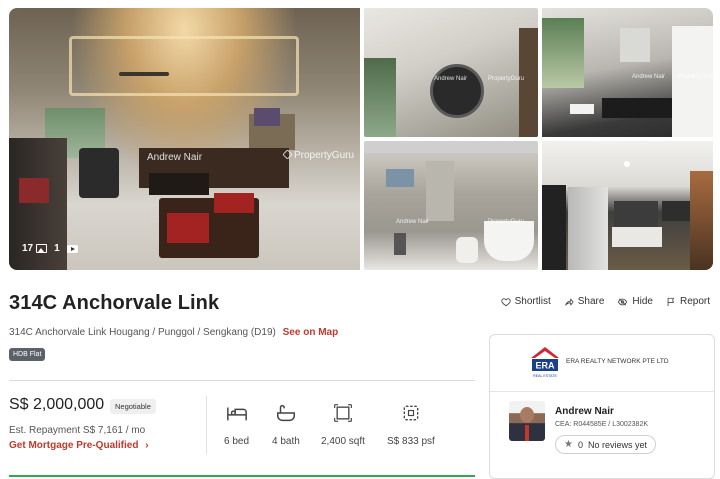 The height and width of the screenshot is (479, 720). I want to click on listing-title: 314C Anchorvale Link, so click(114, 303).